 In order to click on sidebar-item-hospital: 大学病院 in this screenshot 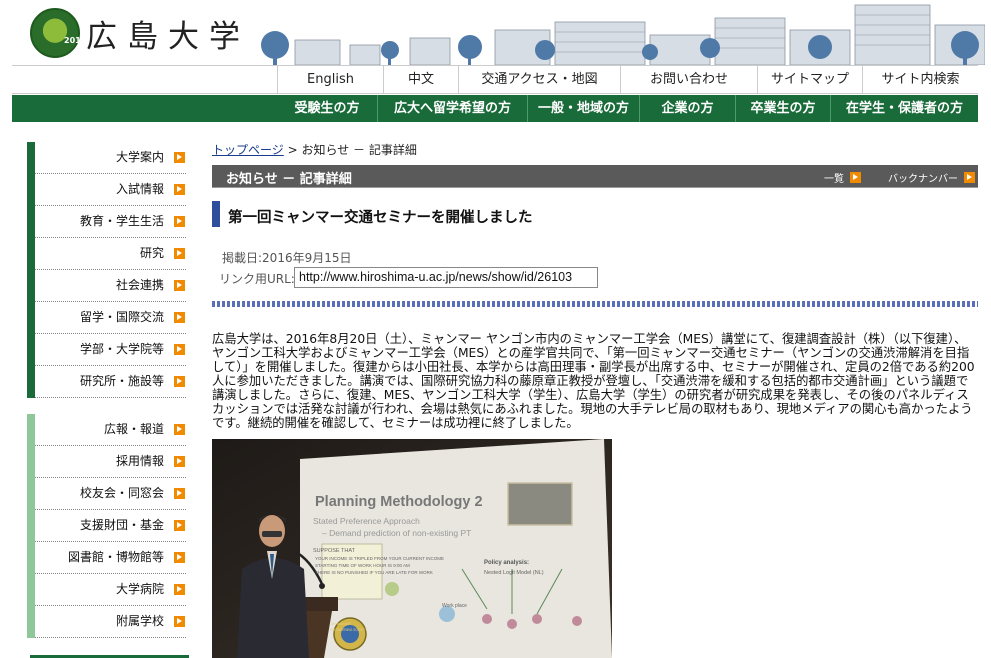, I will do `click(110, 590)`.